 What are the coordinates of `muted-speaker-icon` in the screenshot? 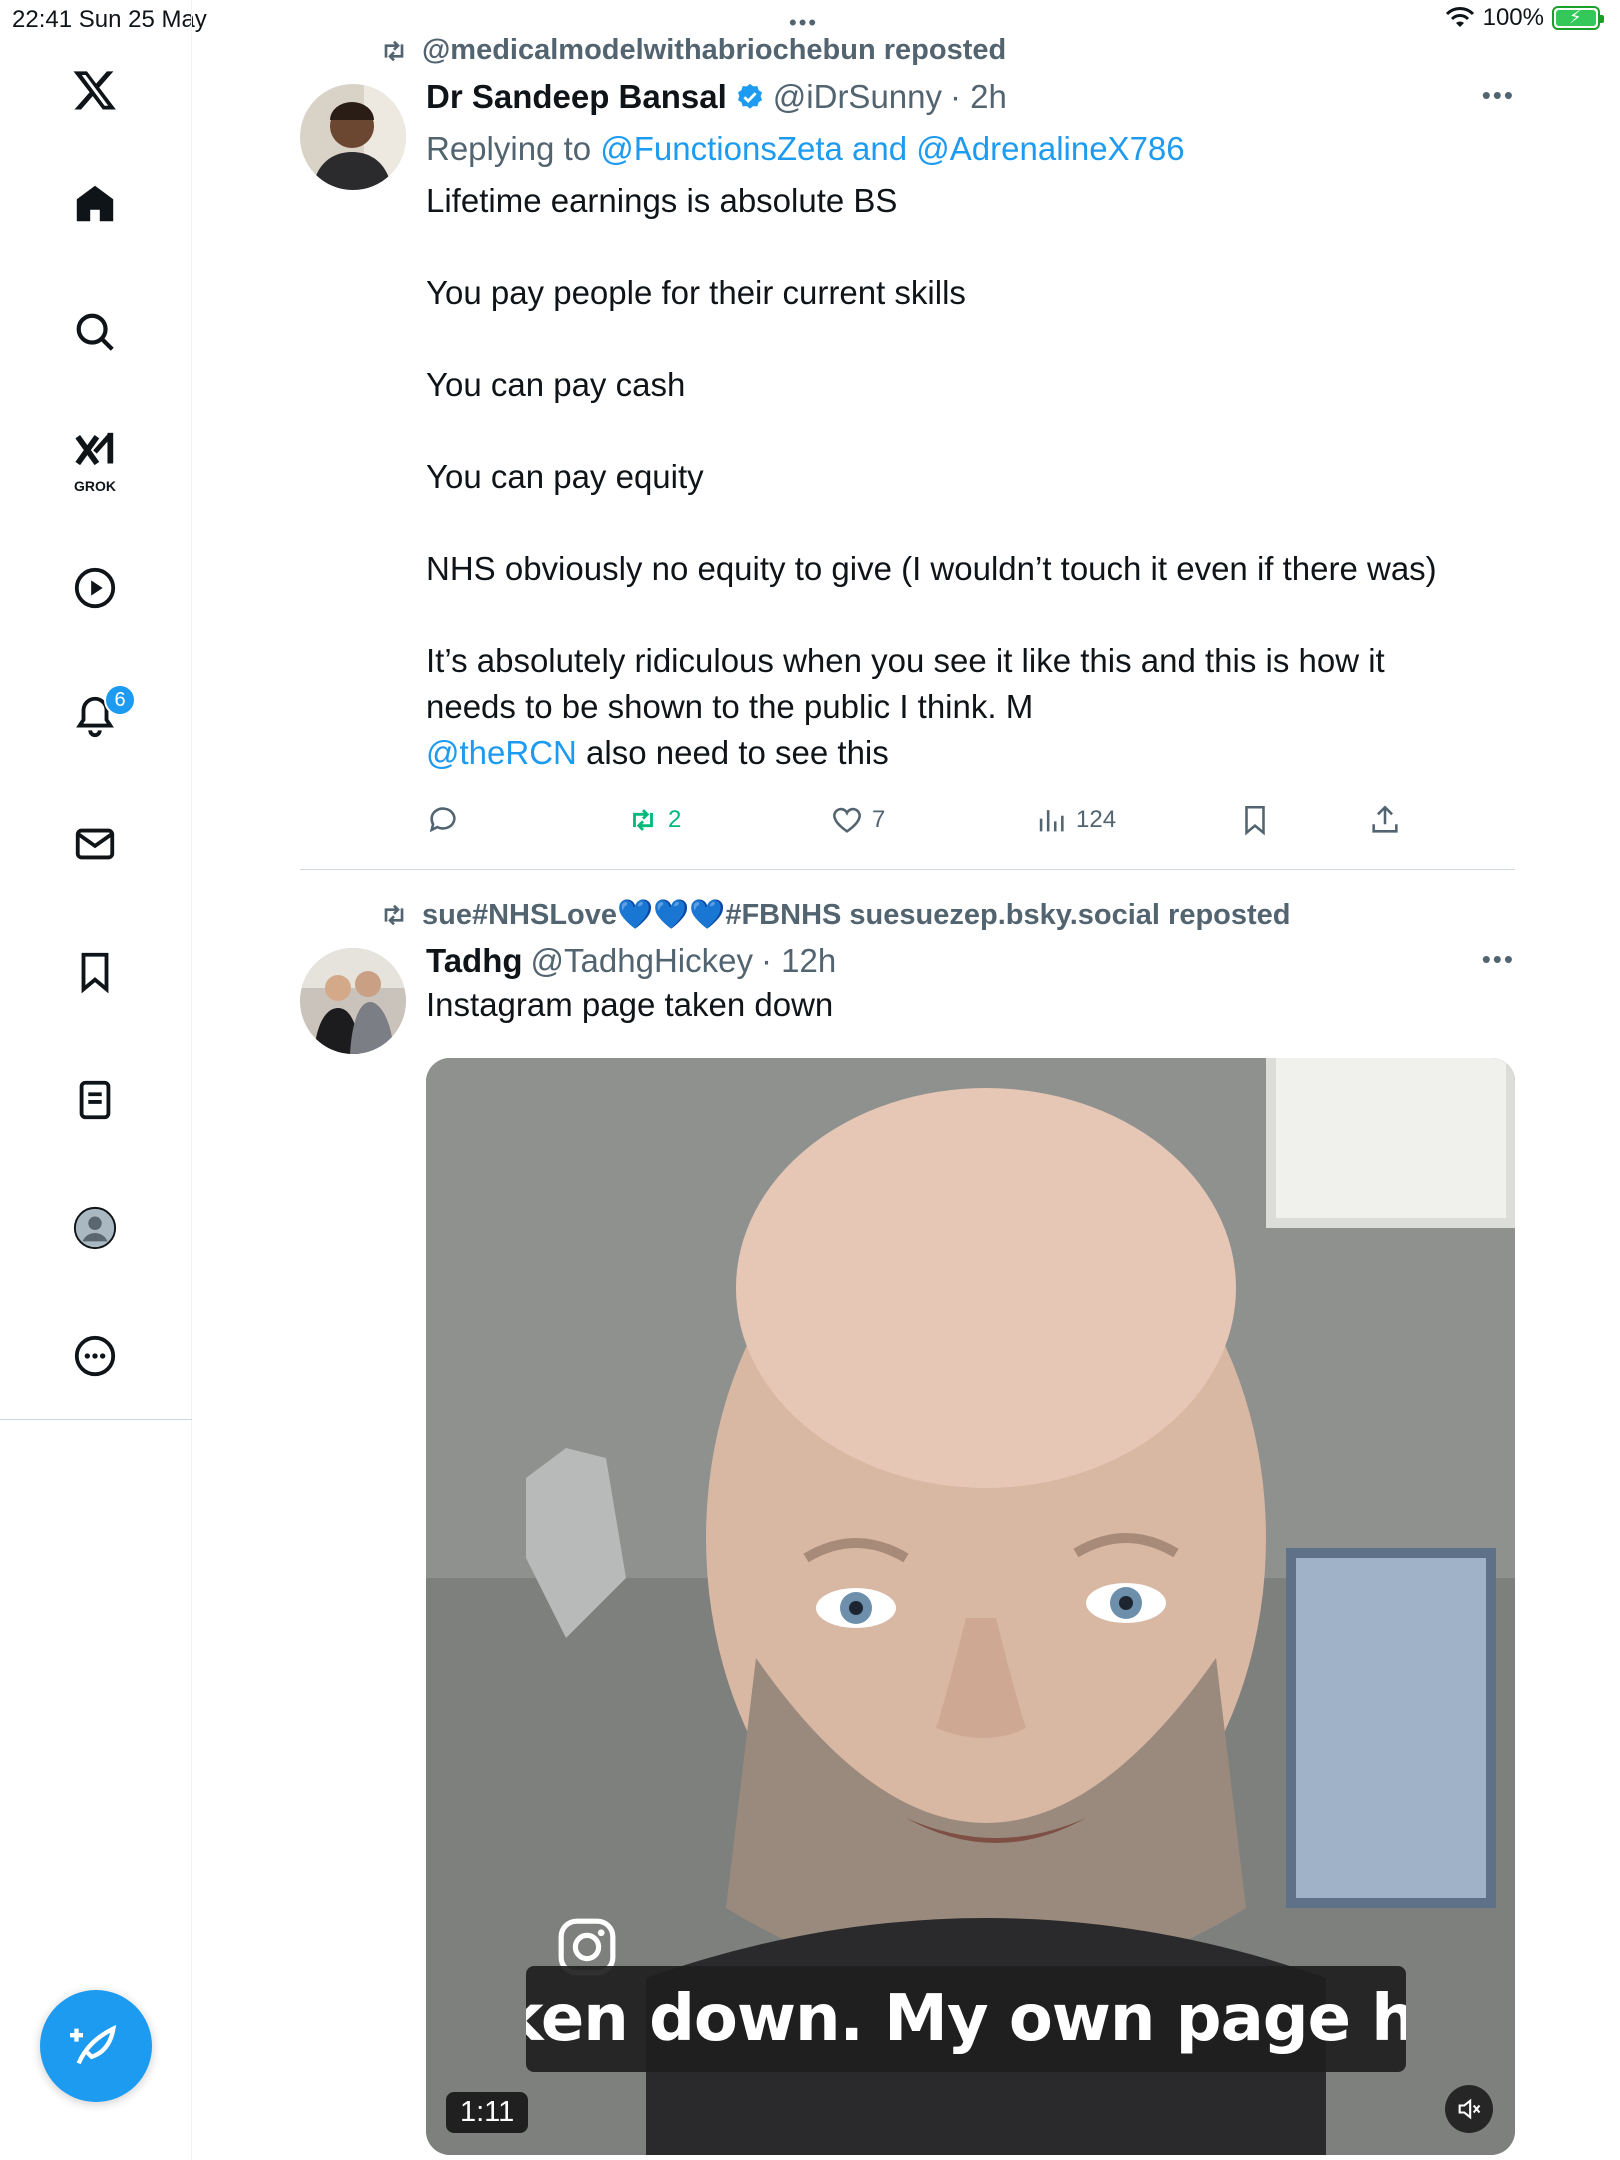 It's located at (1469, 2109).